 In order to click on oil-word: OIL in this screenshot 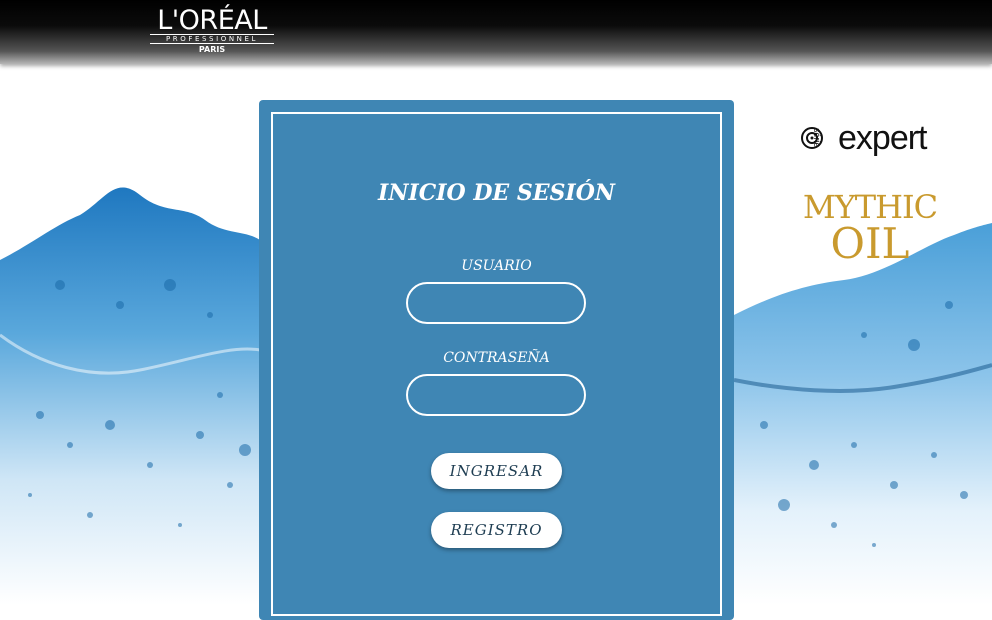, I will do `click(870, 243)`.